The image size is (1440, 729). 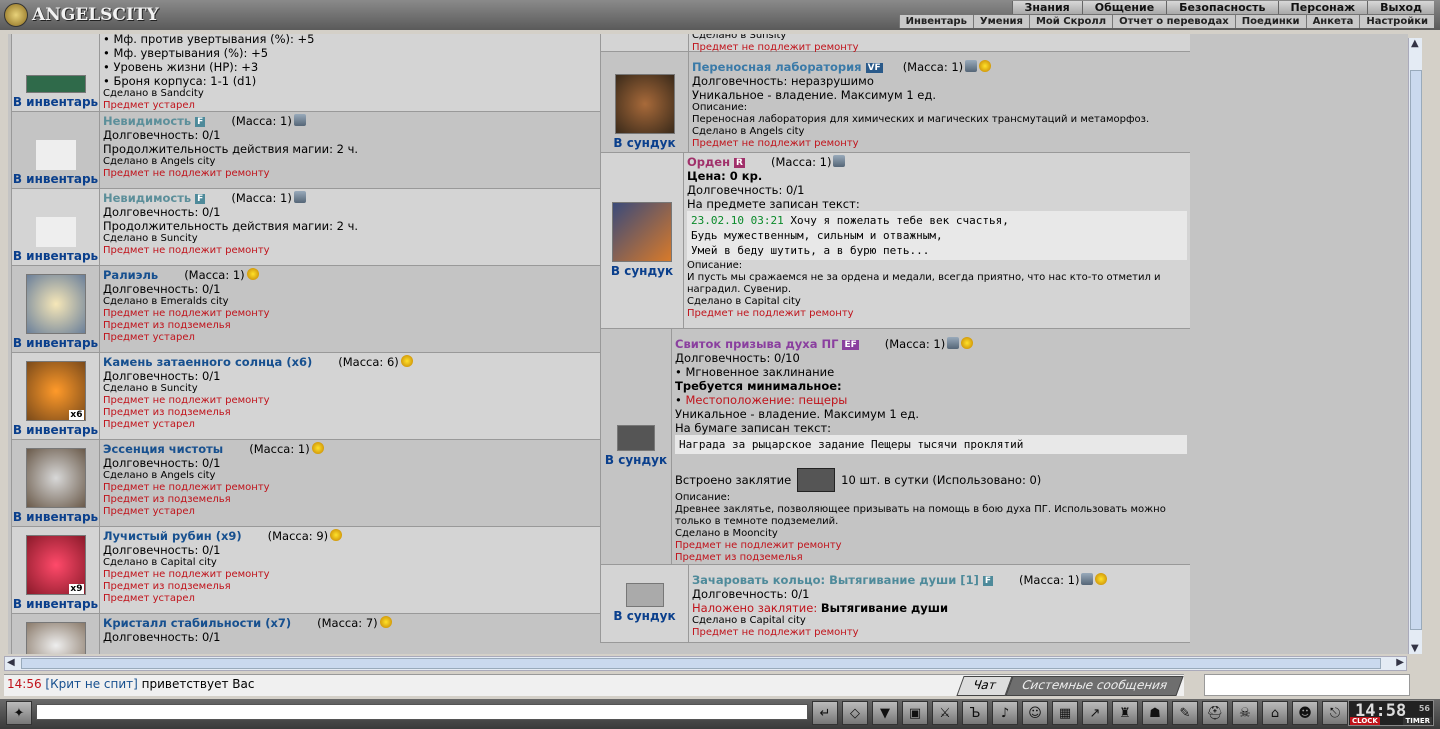 I want to click on nav-social: Общение, so click(x=1124, y=7).